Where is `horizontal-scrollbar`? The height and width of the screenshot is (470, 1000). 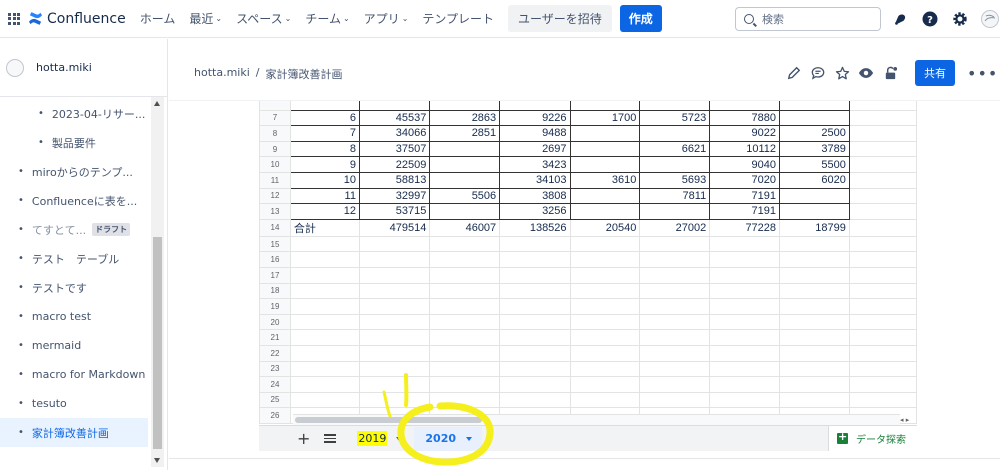
horizontal-scrollbar is located at coordinates (596, 419).